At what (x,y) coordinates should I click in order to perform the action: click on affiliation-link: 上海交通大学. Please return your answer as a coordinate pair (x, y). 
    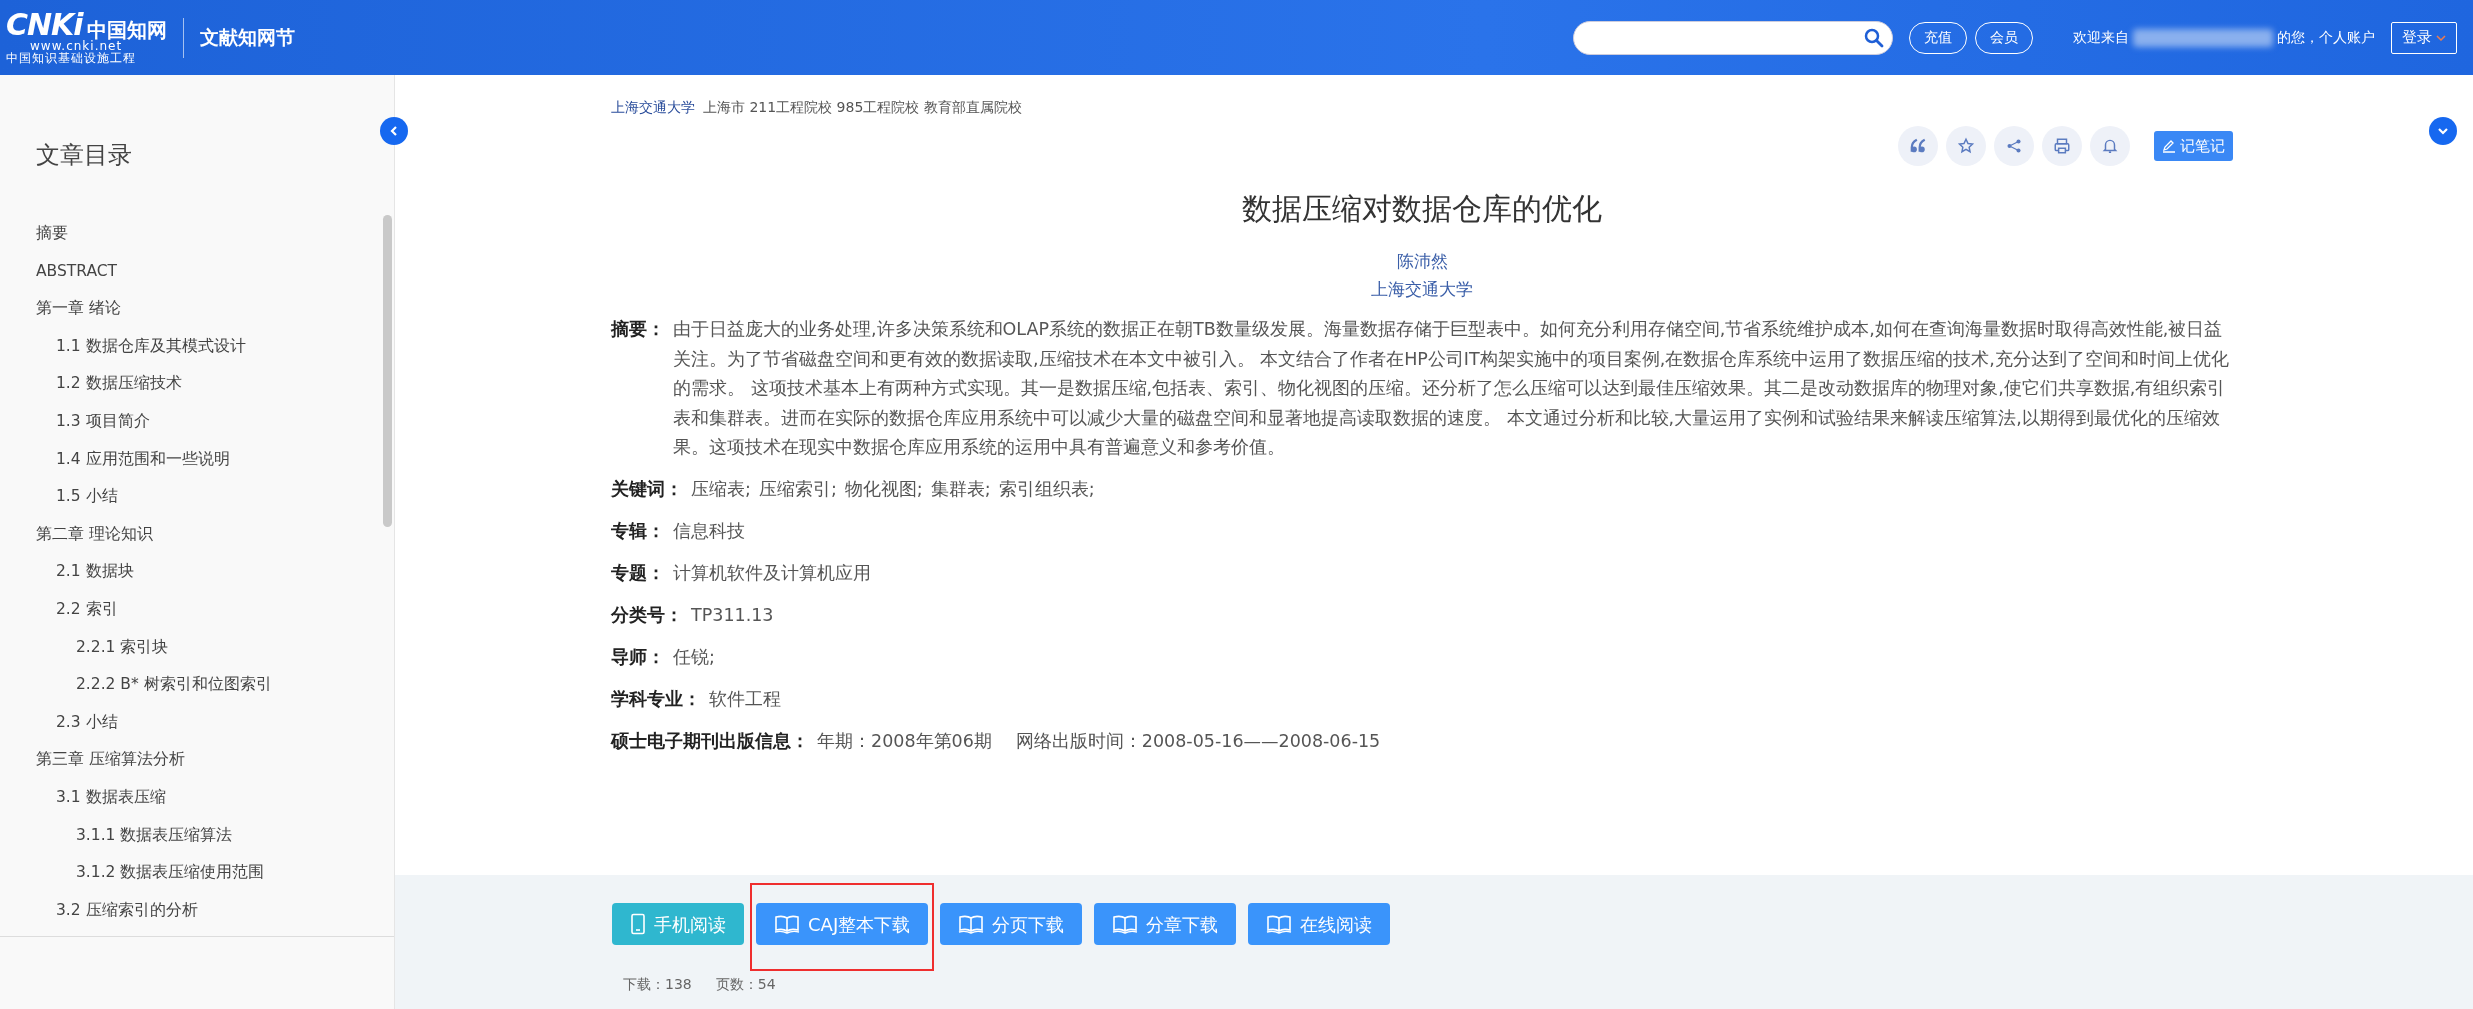
    Looking at the image, I should click on (1422, 289).